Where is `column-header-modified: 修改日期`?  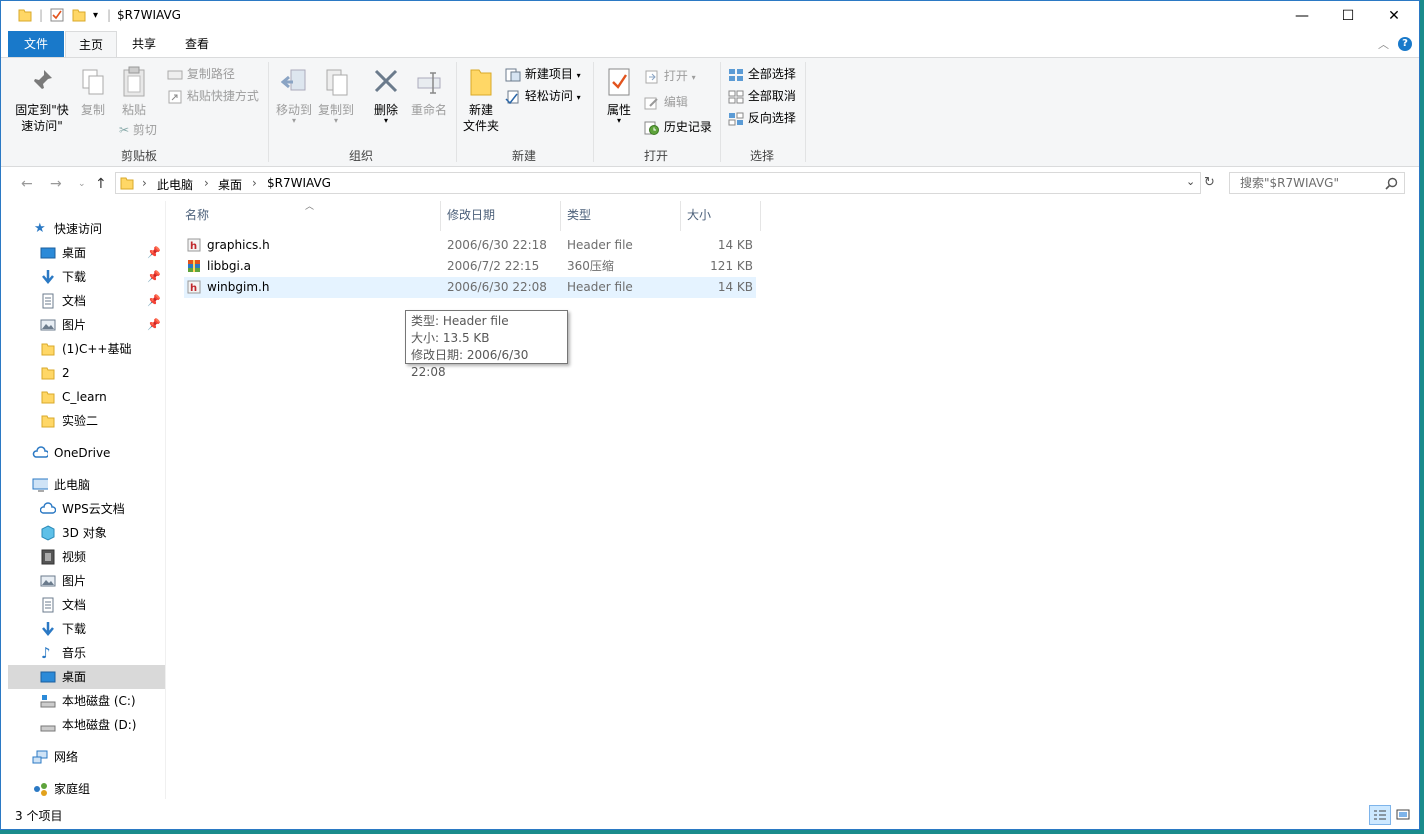
column-header-modified: 修改日期 is located at coordinates (501, 216).